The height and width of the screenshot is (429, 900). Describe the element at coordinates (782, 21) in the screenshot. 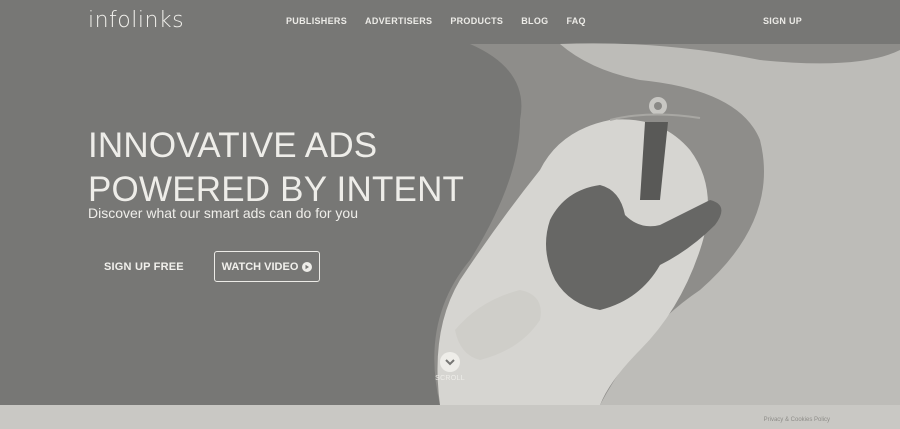

I see `signup-link: SIGN UP` at that location.